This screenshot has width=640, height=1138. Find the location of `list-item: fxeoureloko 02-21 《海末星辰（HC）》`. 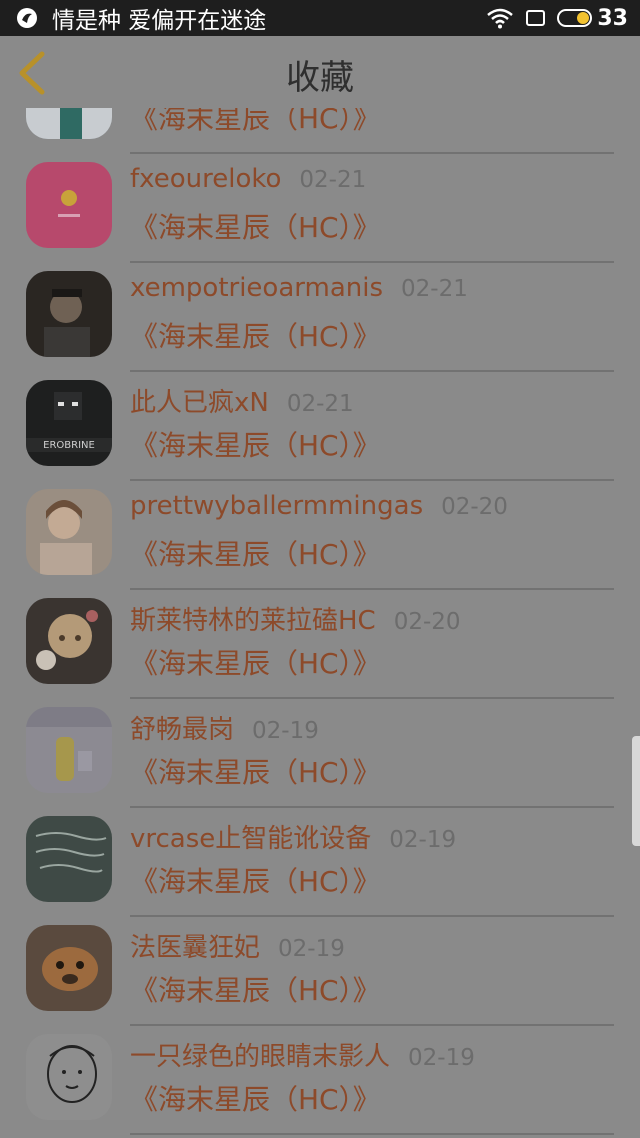

list-item: fxeoureloko 02-21 《海末星辰（HC）》 is located at coordinates (320, 208).